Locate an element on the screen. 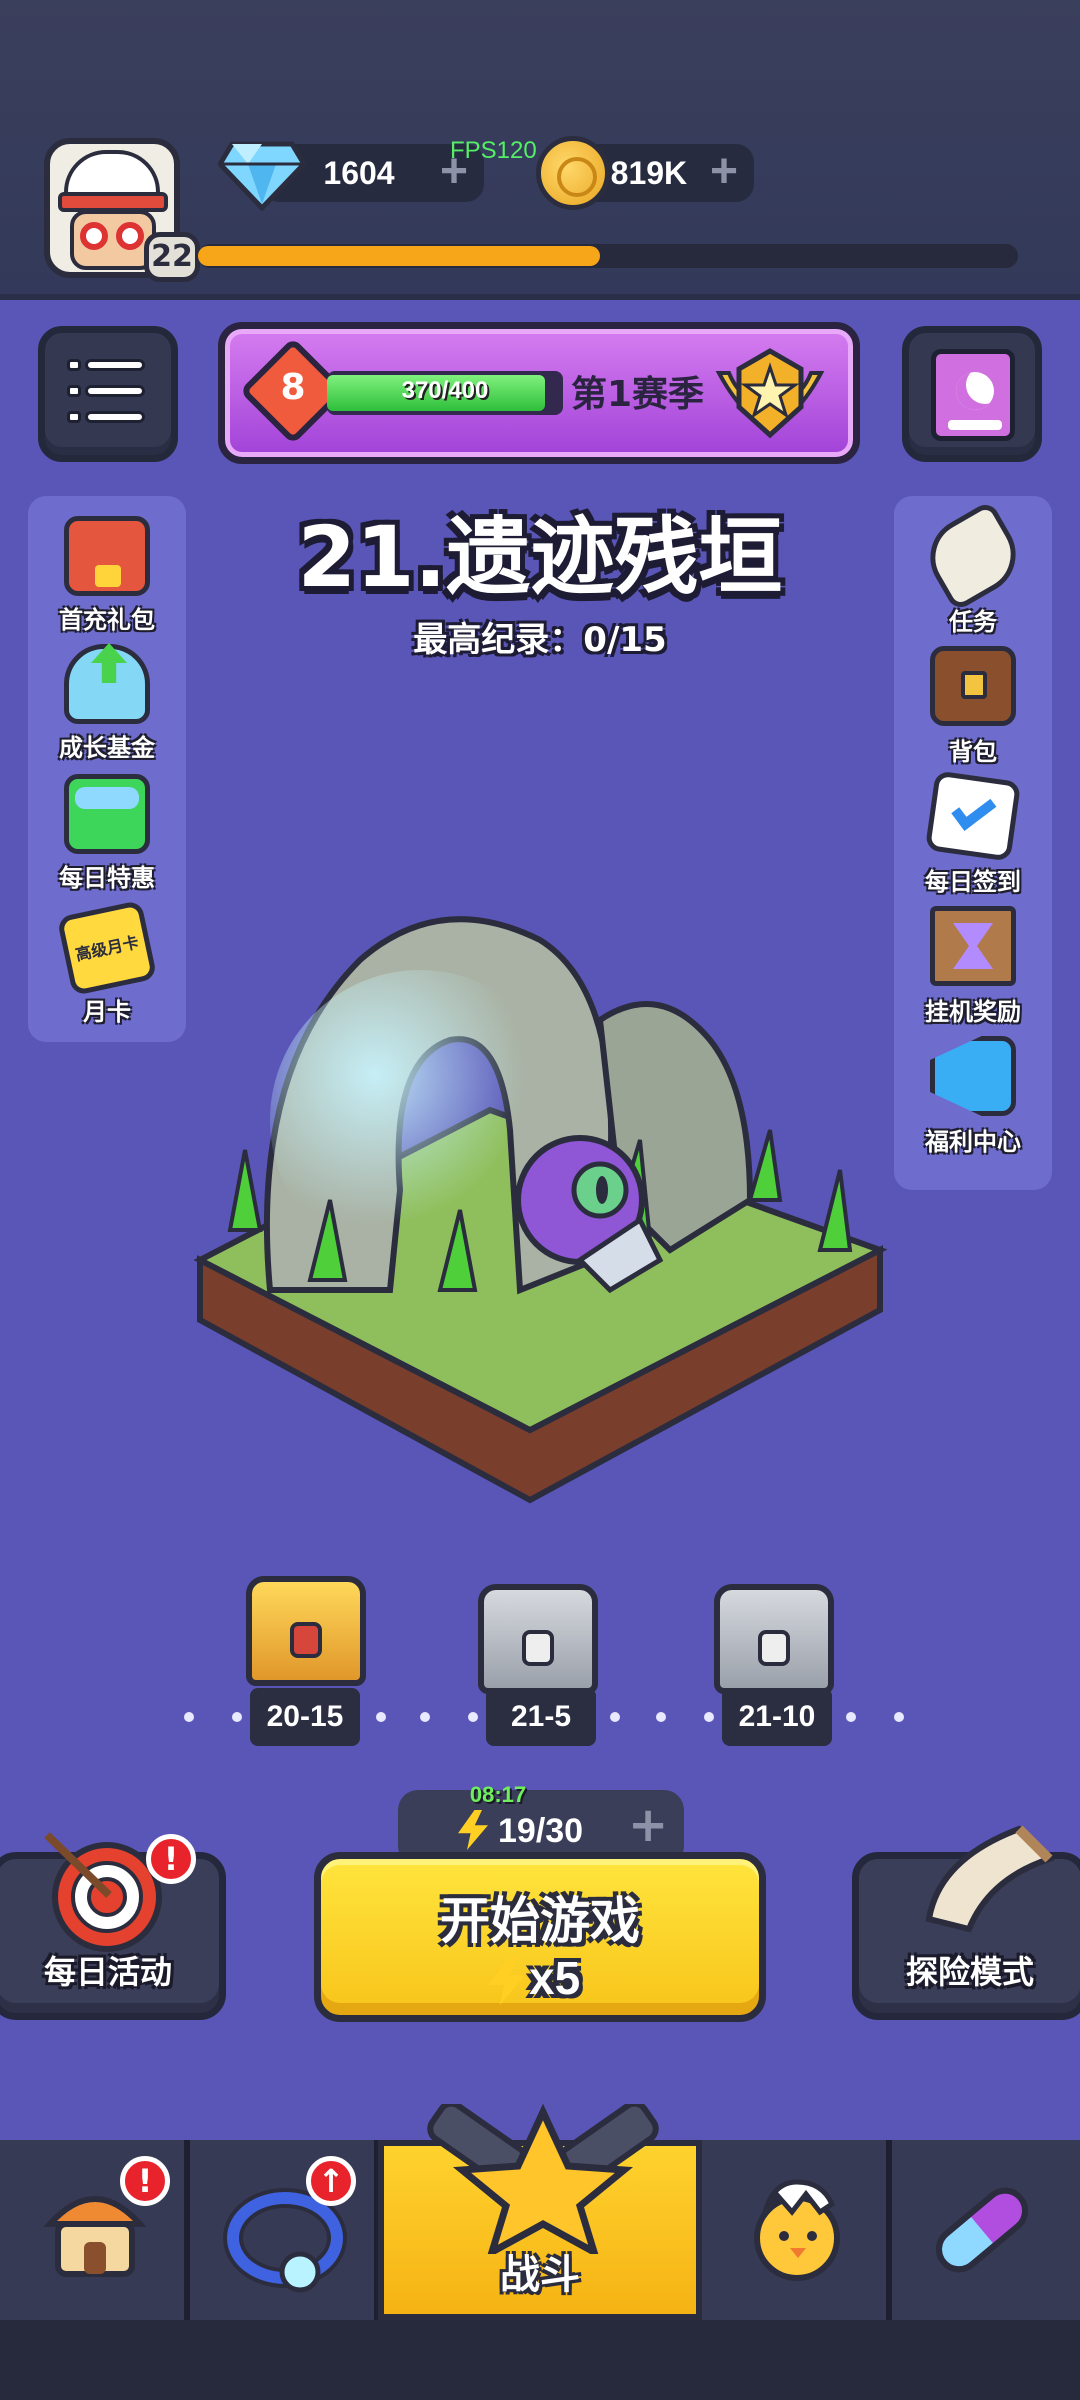  idle-reward-button: 挂机奖励 is located at coordinates (973, 966).